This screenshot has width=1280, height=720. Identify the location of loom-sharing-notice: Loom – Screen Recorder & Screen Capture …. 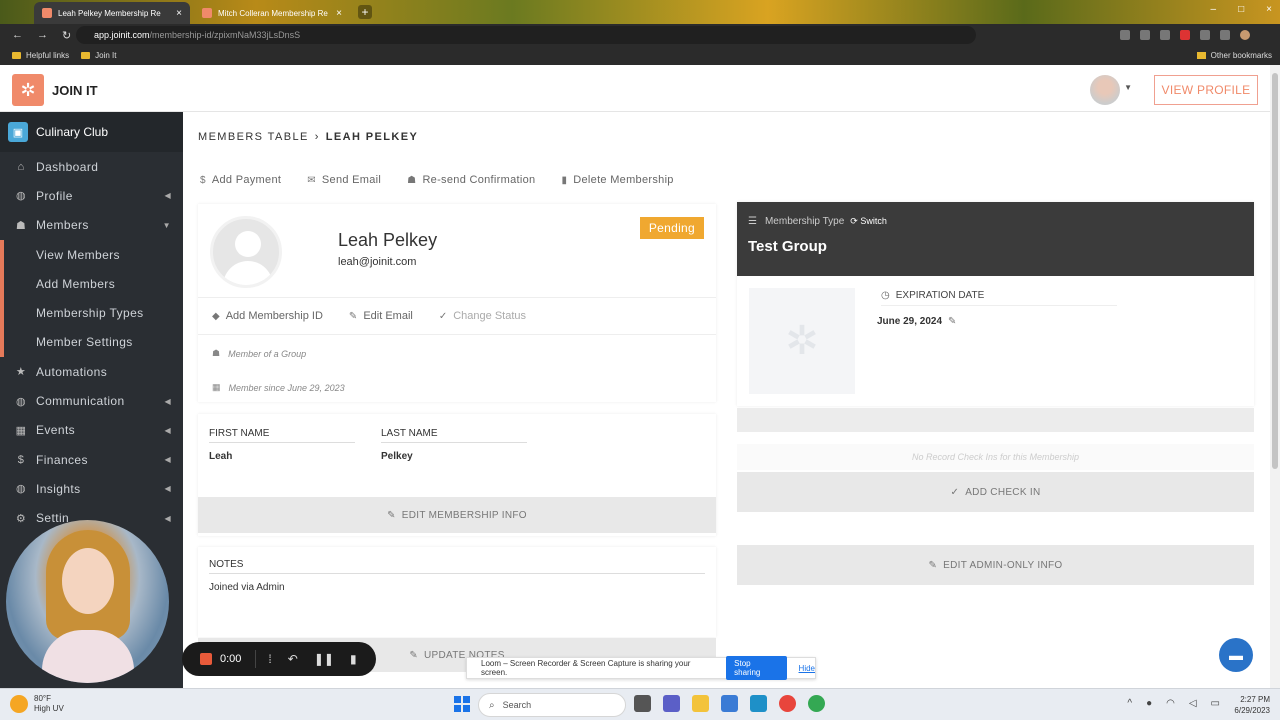
(641, 668).